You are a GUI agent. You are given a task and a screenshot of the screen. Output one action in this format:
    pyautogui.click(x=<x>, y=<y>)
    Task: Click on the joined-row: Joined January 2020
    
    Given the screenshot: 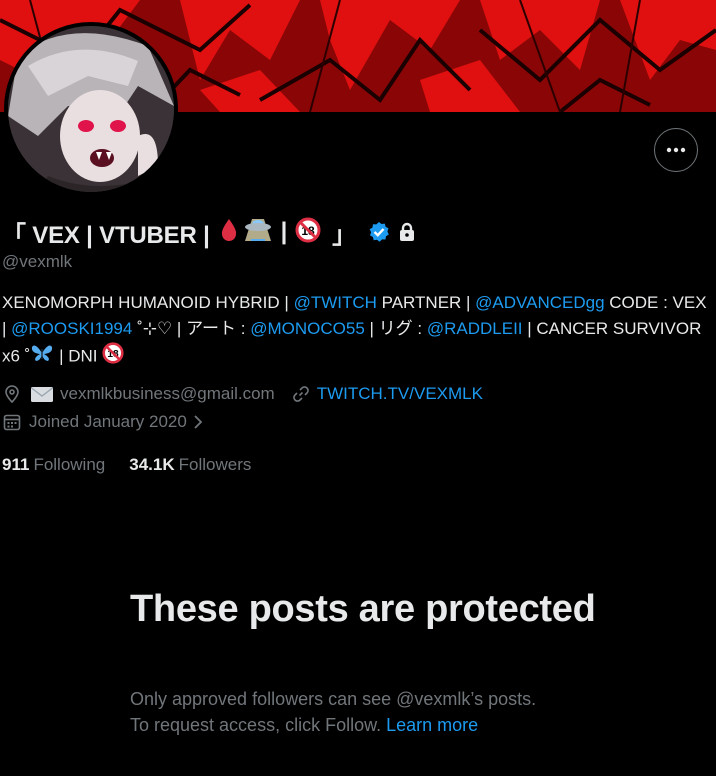 What is the action you would take?
    pyautogui.click(x=103, y=422)
    